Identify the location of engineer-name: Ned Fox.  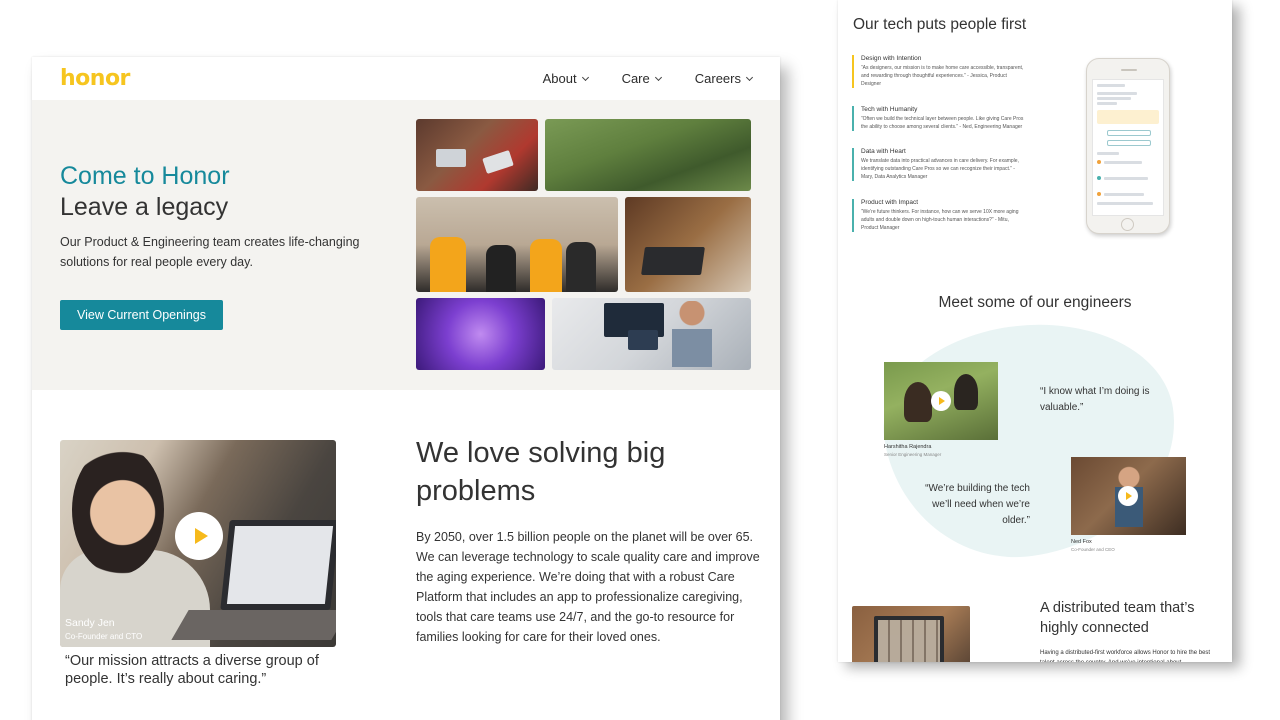
(1081, 542).